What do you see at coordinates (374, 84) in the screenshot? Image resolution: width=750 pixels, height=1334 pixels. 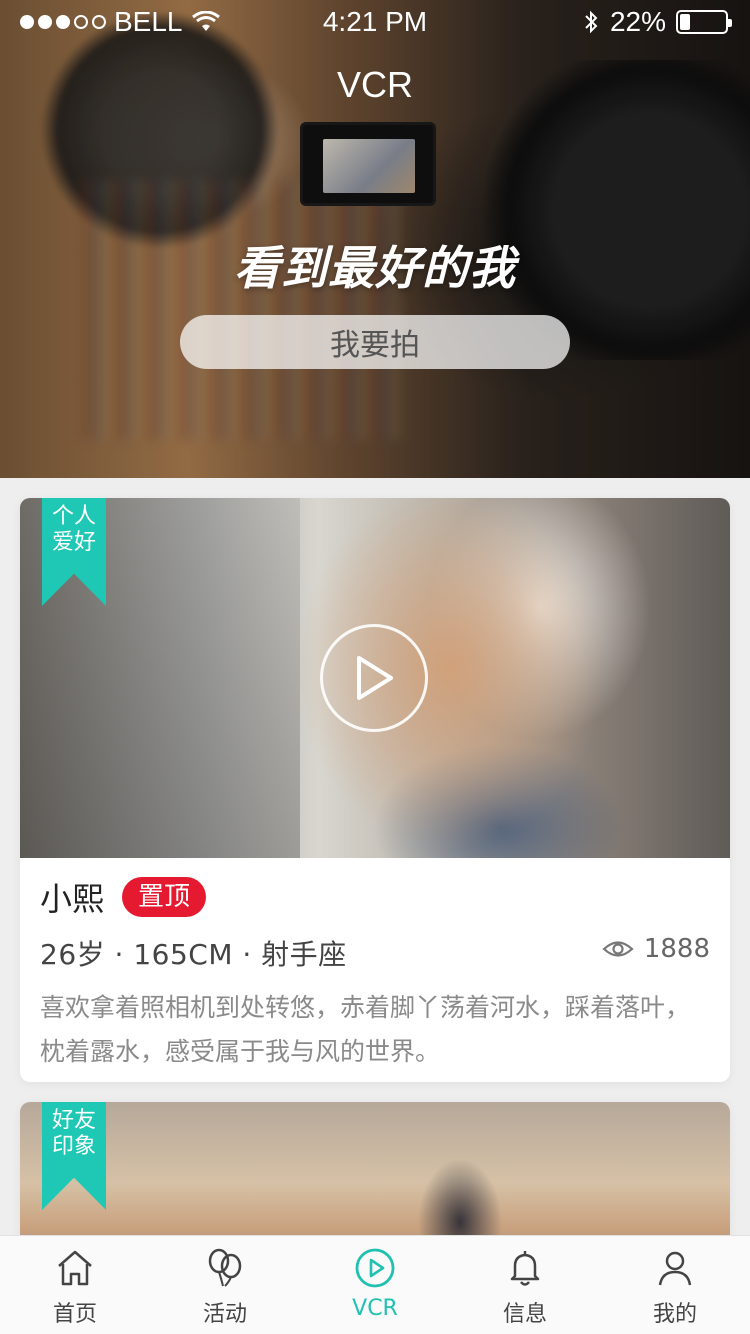 I see `page-title: VCR` at bounding box center [374, 84].